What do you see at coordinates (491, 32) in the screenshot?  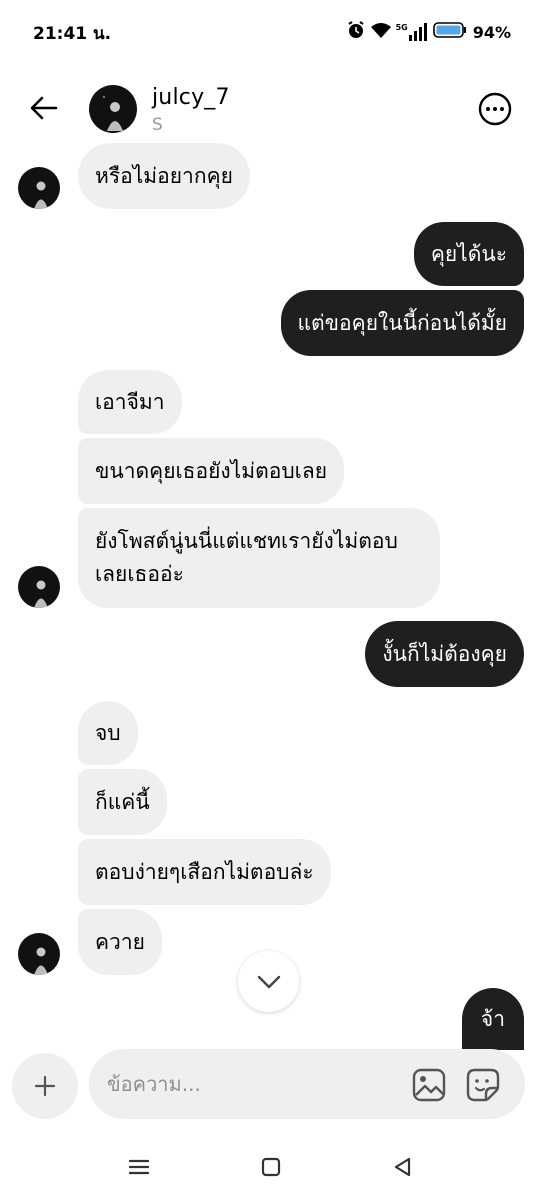 I see `battery-percent: 94%` at bounding box center [491, 32].